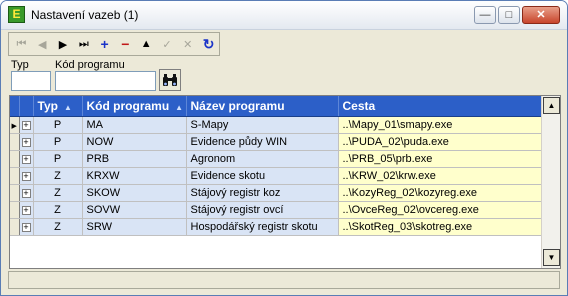 The image size is (568, 296). Describe the element at coordinates (134, 125) in the screenshot. I see `cell-kod: MA` at that location.